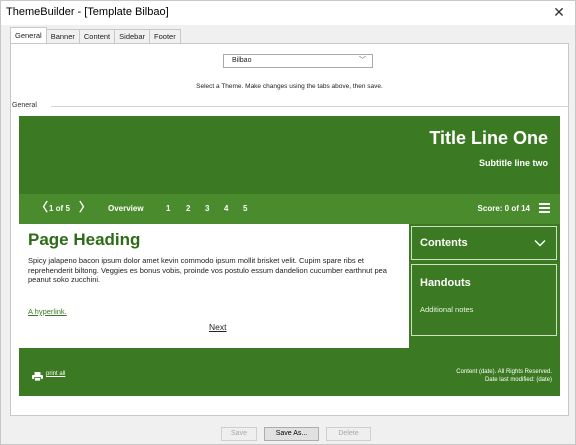 This screenshot has height=445, width=576. Describe the element at coordinates (85, 207) in the screenshot. I see `next-page-icon: 〉` at that location.